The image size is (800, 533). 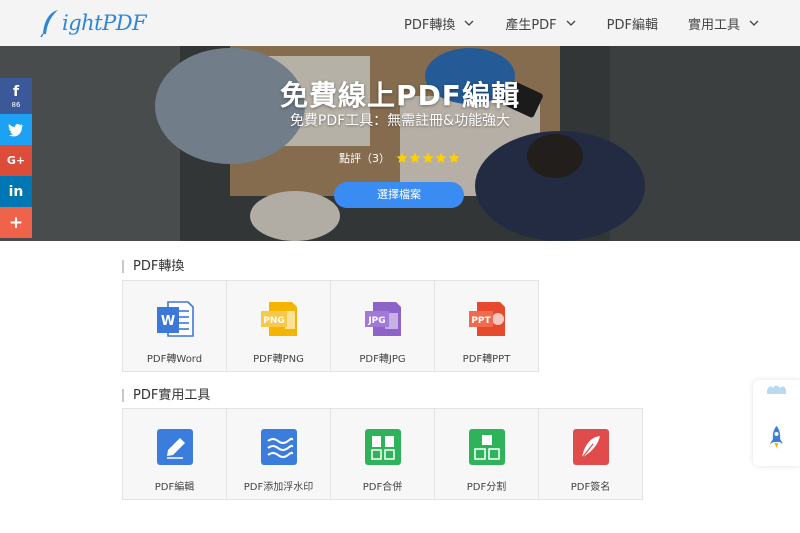 What do you see at coordinates (713, 25) in the screenshot?
I see `nav-label: 實用工具` at bounding box center [713, 25].